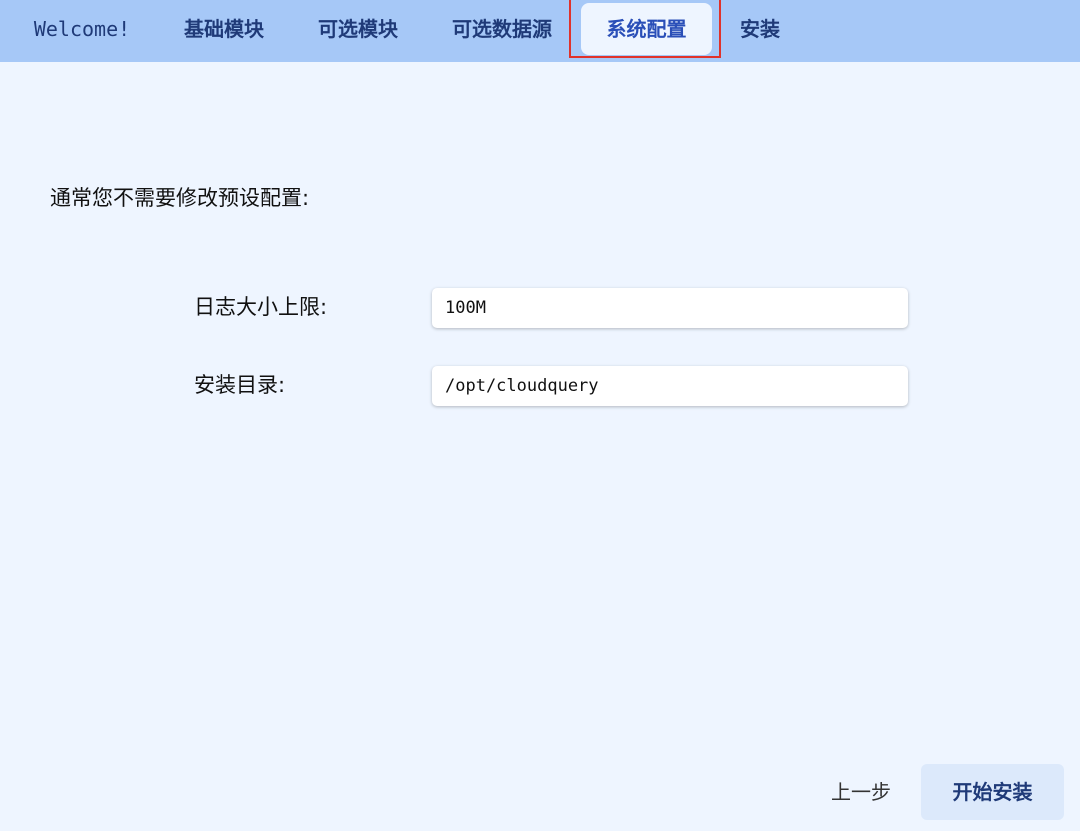 The width and height of the screenshot is (1080, 831). I want to click on tab-welcome: Welcome!, so click(82, 30).